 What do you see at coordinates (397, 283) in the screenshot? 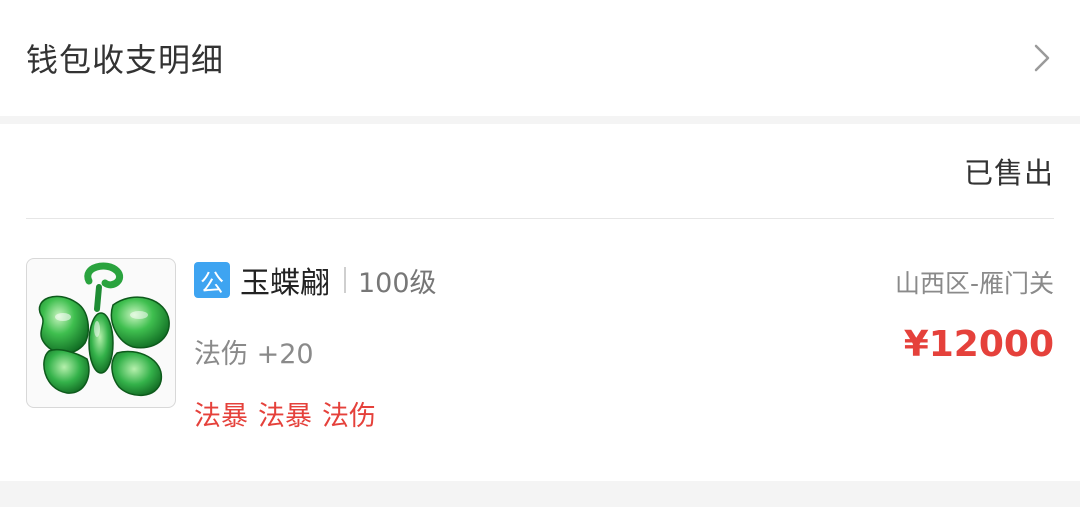
I see `item-level: 100级` at bounding box center [397, 283].